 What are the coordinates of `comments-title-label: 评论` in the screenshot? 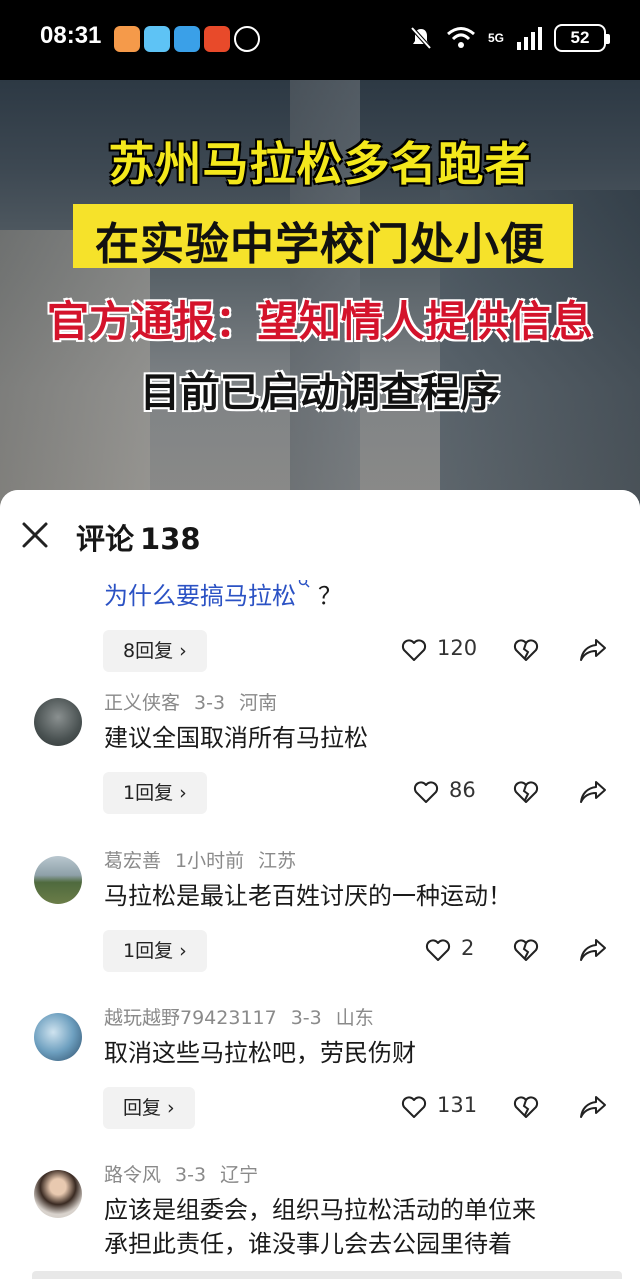 It's located at (105, 539).